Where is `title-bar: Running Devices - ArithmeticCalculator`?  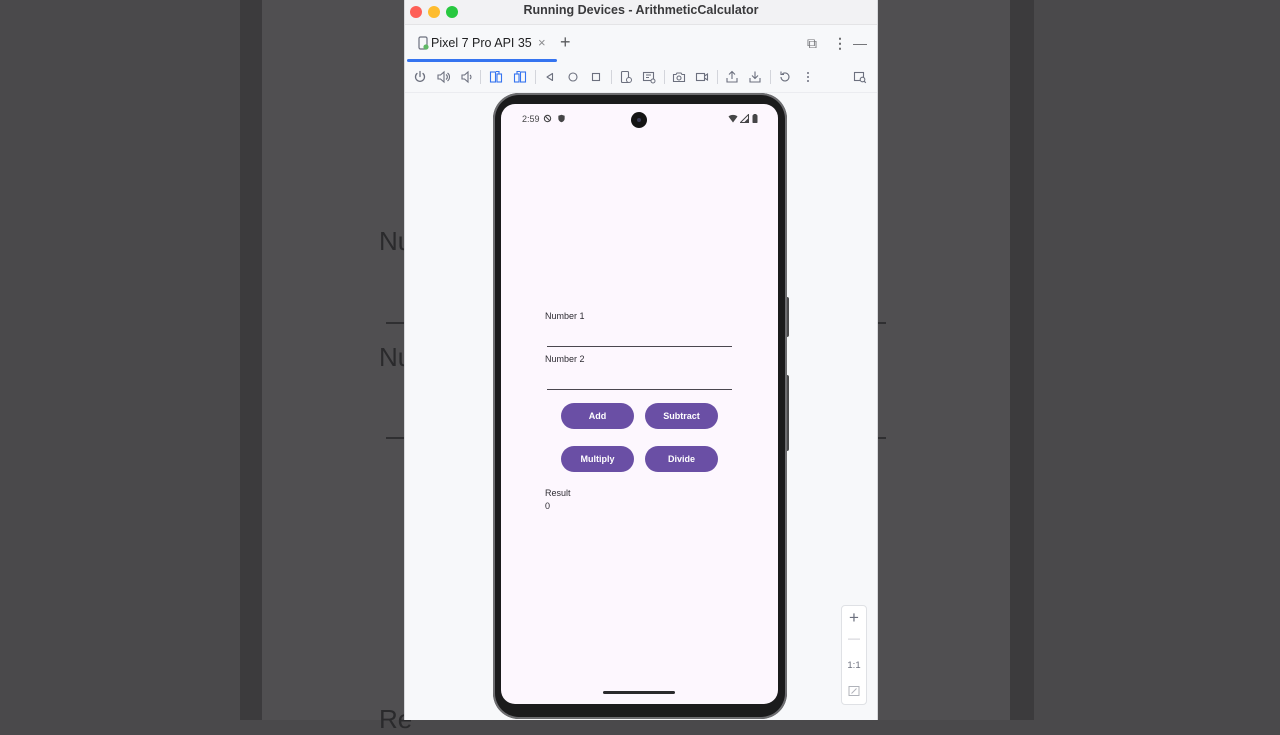 title-bar: Running Devices - ArithmeticCalculator is located at coordinates (641, 12).